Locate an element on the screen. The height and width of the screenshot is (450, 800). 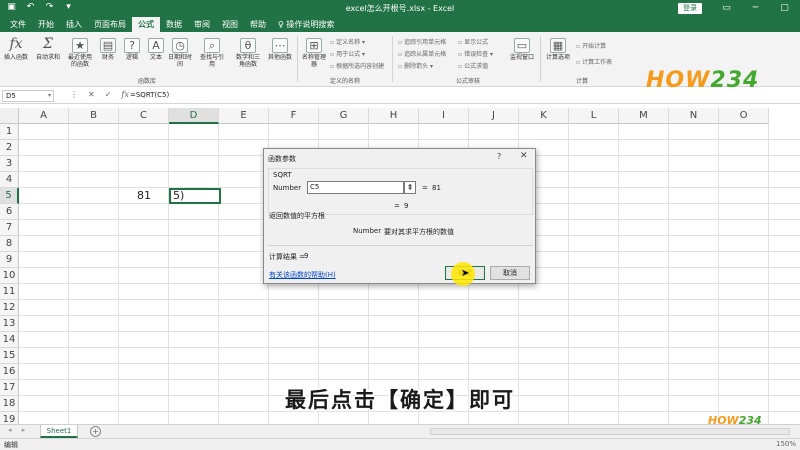
row-header: 15 is located at coordinates (9, 356).